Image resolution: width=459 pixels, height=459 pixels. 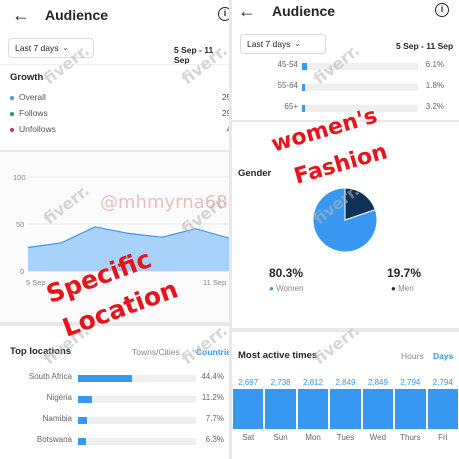 I want to click on growth-label: Unfollows, so click(x=37, y=129).